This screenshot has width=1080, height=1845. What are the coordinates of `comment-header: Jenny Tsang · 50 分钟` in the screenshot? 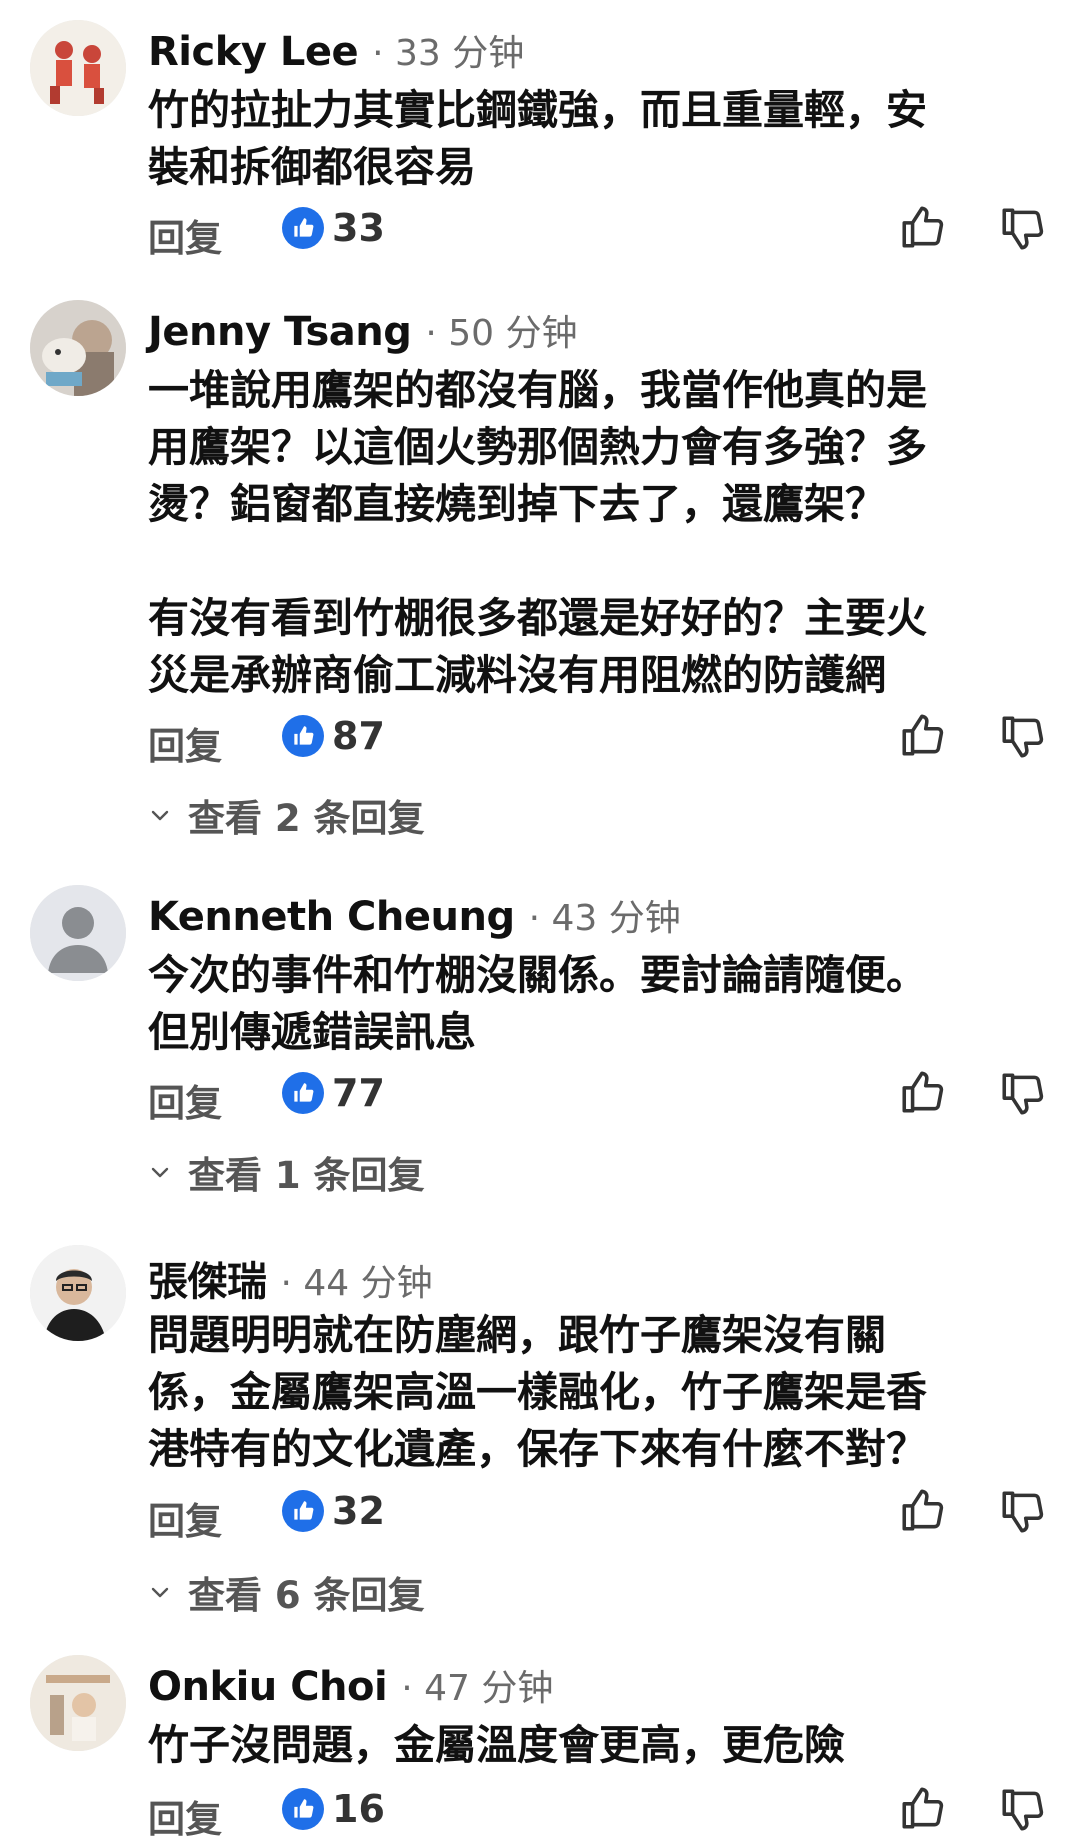 It's located at (363, 331).